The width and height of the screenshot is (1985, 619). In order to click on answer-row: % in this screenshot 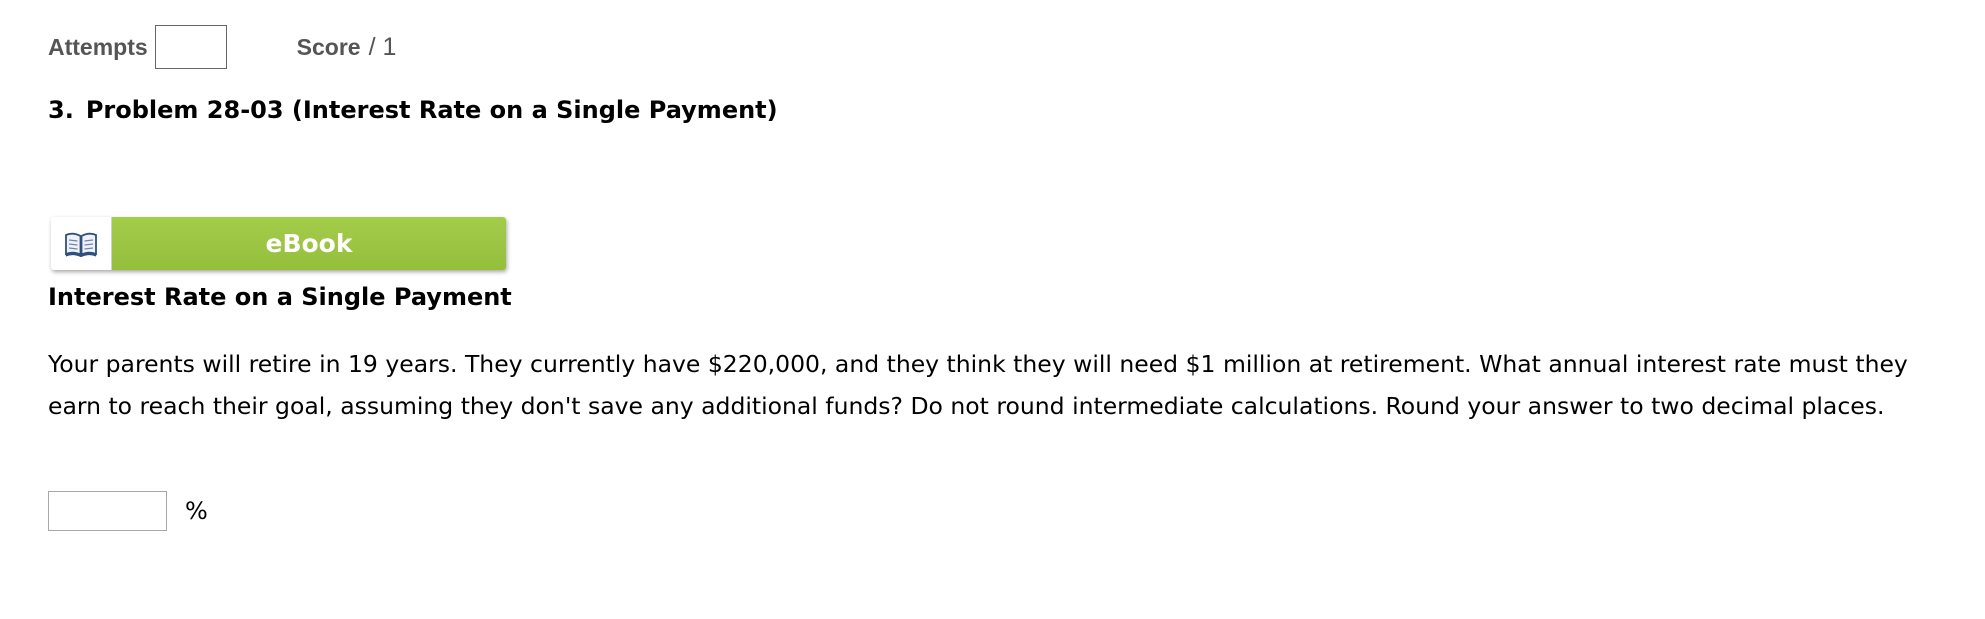, I will do `click(128, 511)`.